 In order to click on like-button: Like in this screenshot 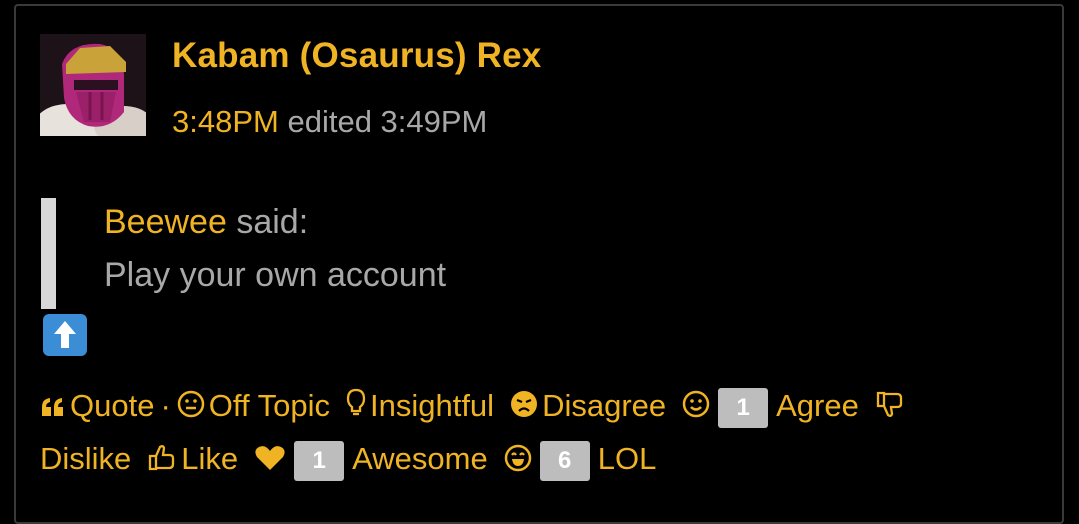, I will do `click(192, 459)`.